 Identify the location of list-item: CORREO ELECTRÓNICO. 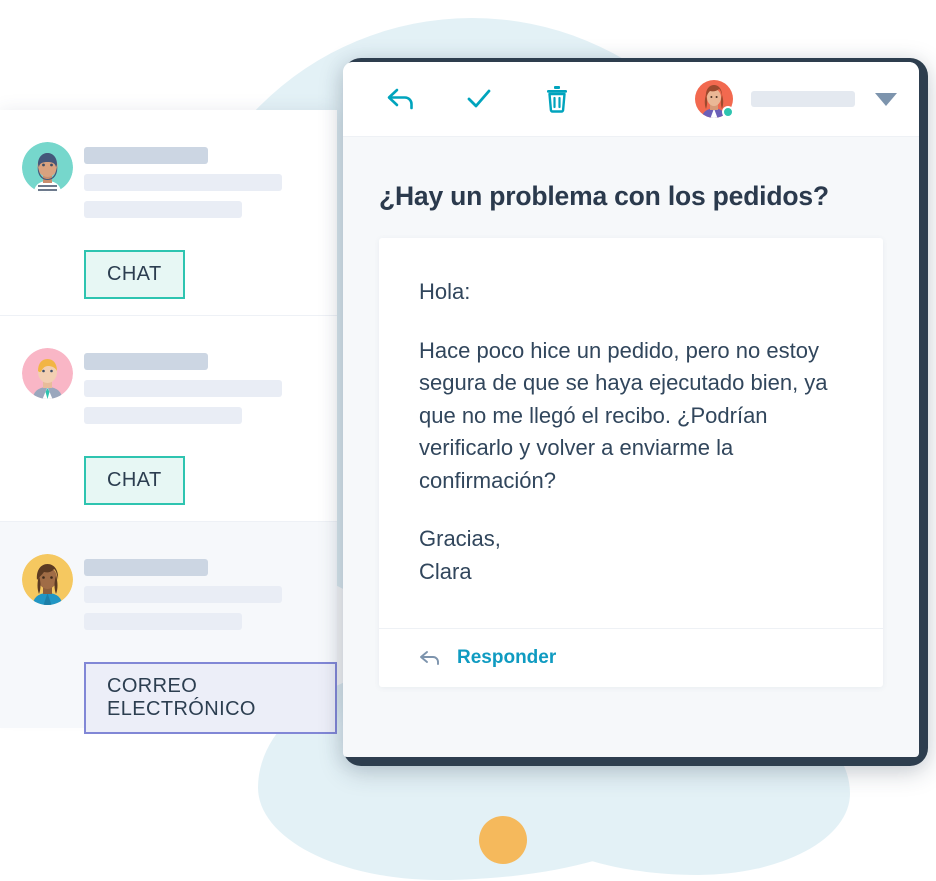
(168, 628).